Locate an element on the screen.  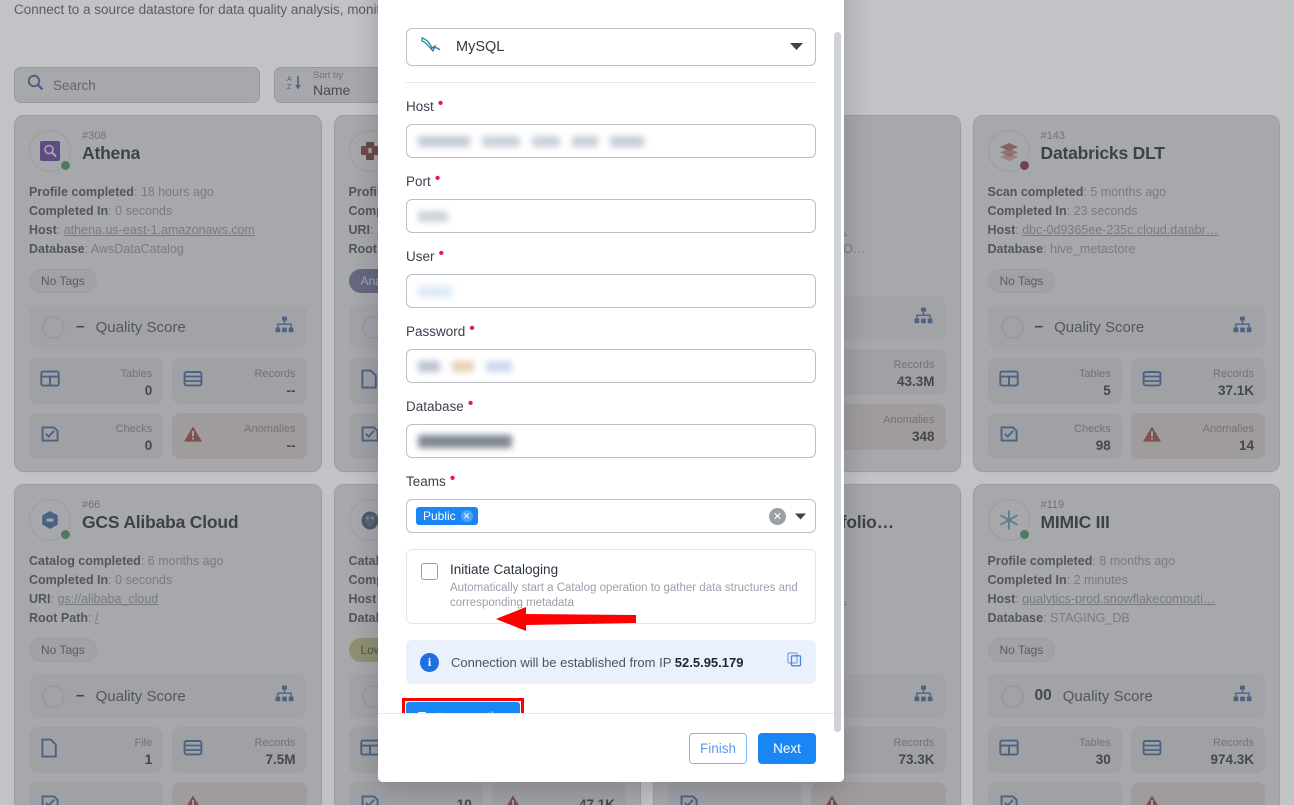
connection-ip-value: 52.5.95.179 is located at coordinates (709, 662).